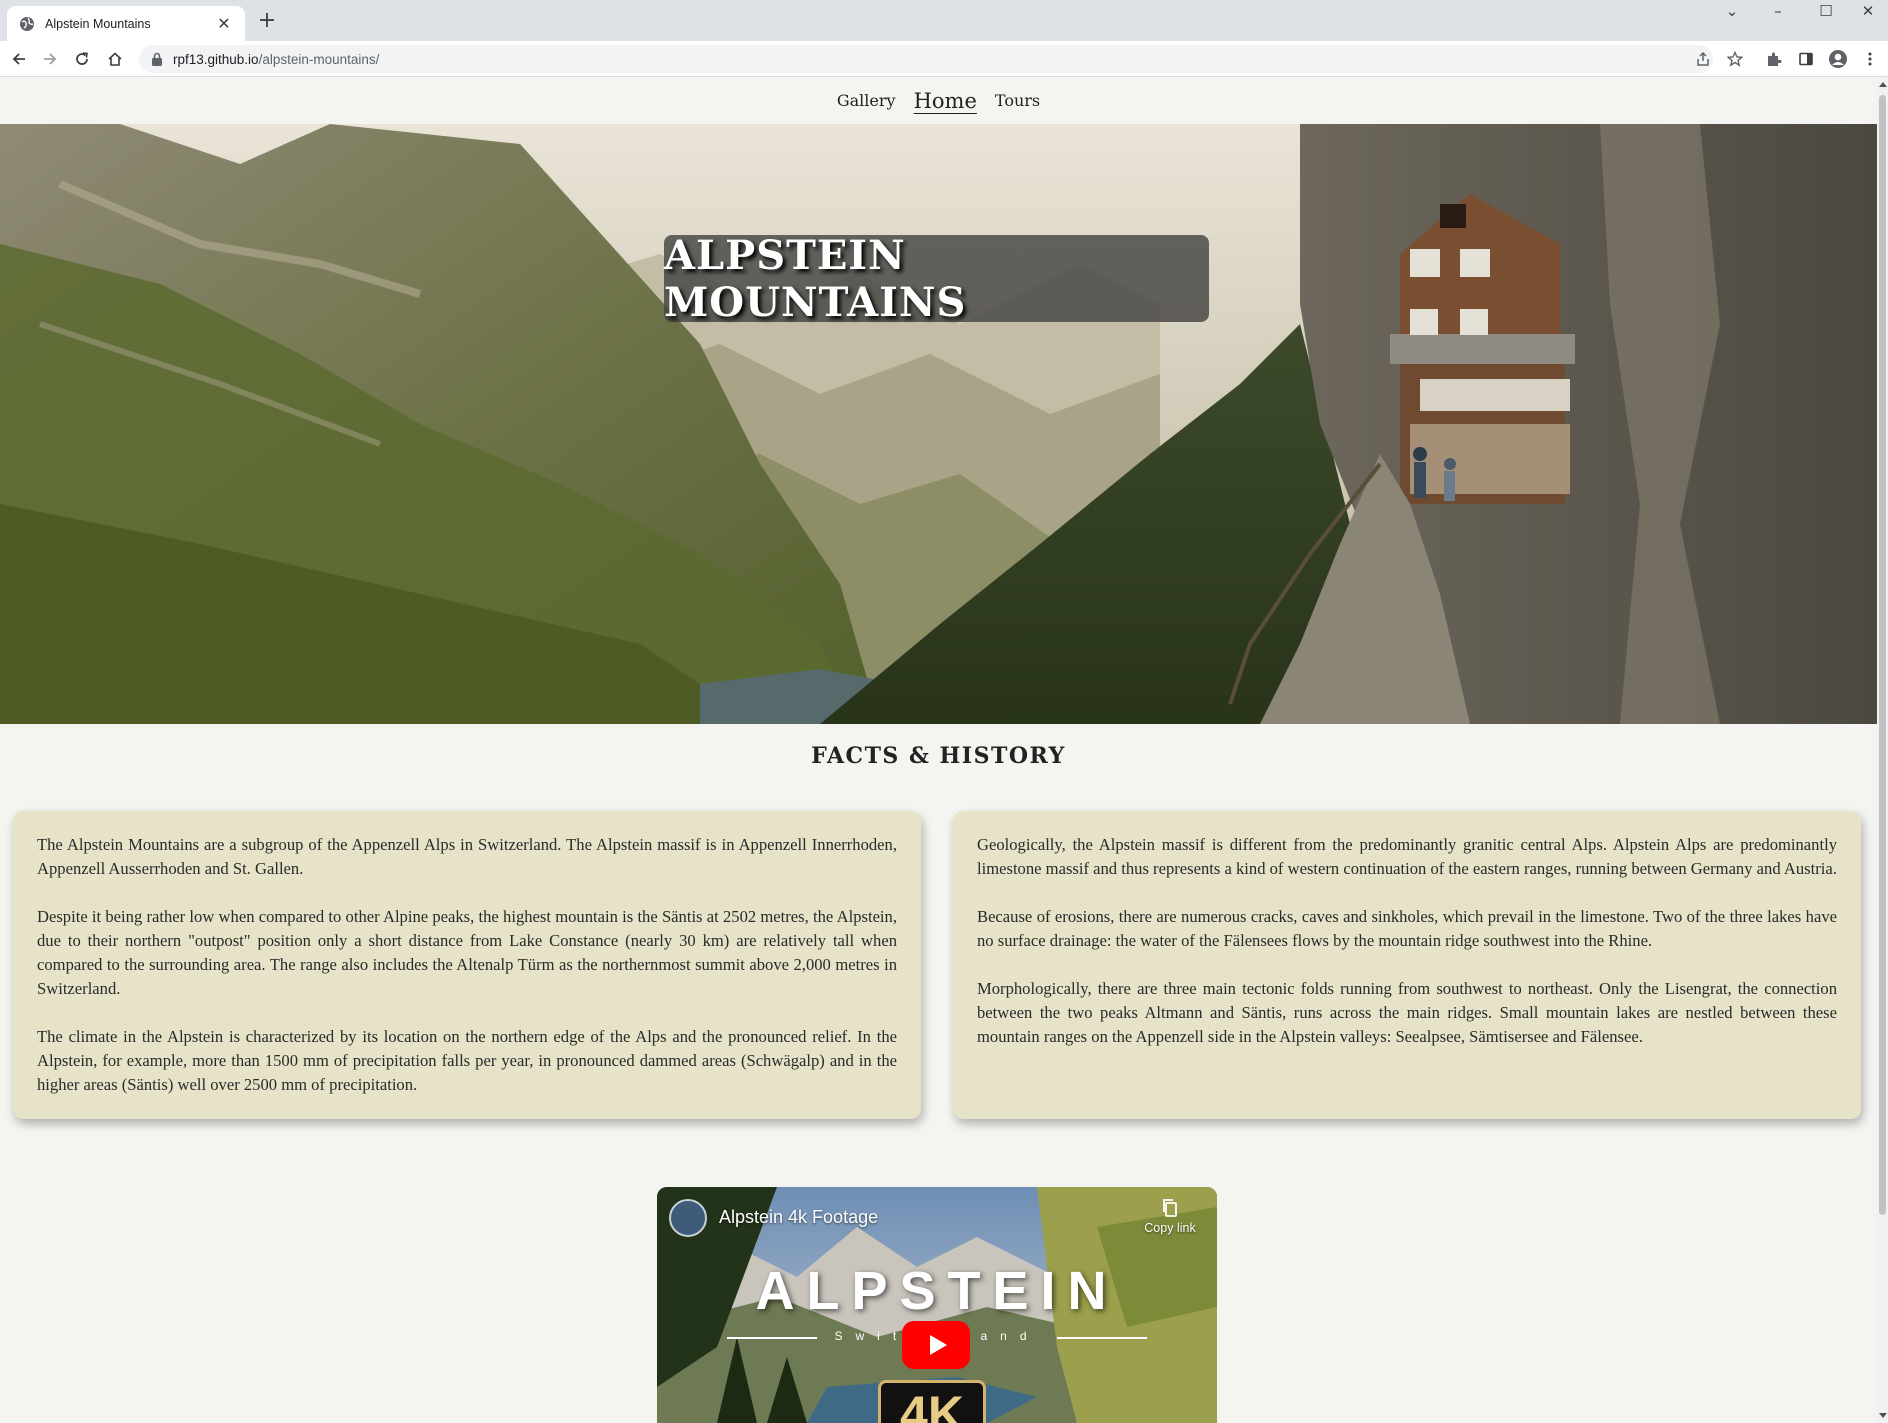  I want to click on profile-avatar-icon, so click(1838, 59).